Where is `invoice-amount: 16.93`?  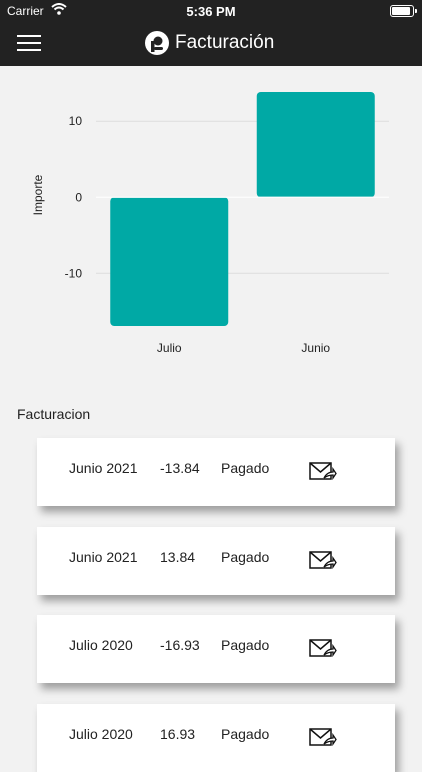 invoice-amount: 16.93 is located at coordinates (178, 734).